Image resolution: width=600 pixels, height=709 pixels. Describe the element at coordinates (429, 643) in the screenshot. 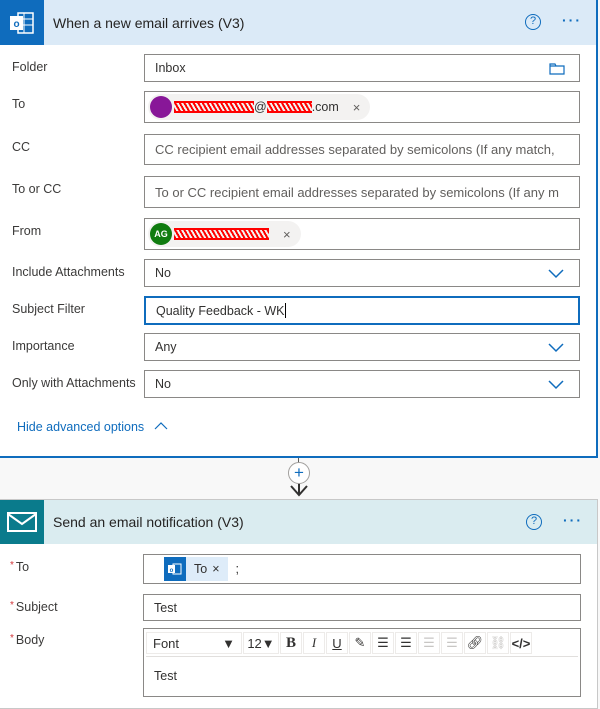

I see `indent-icon: ☰` at that location.